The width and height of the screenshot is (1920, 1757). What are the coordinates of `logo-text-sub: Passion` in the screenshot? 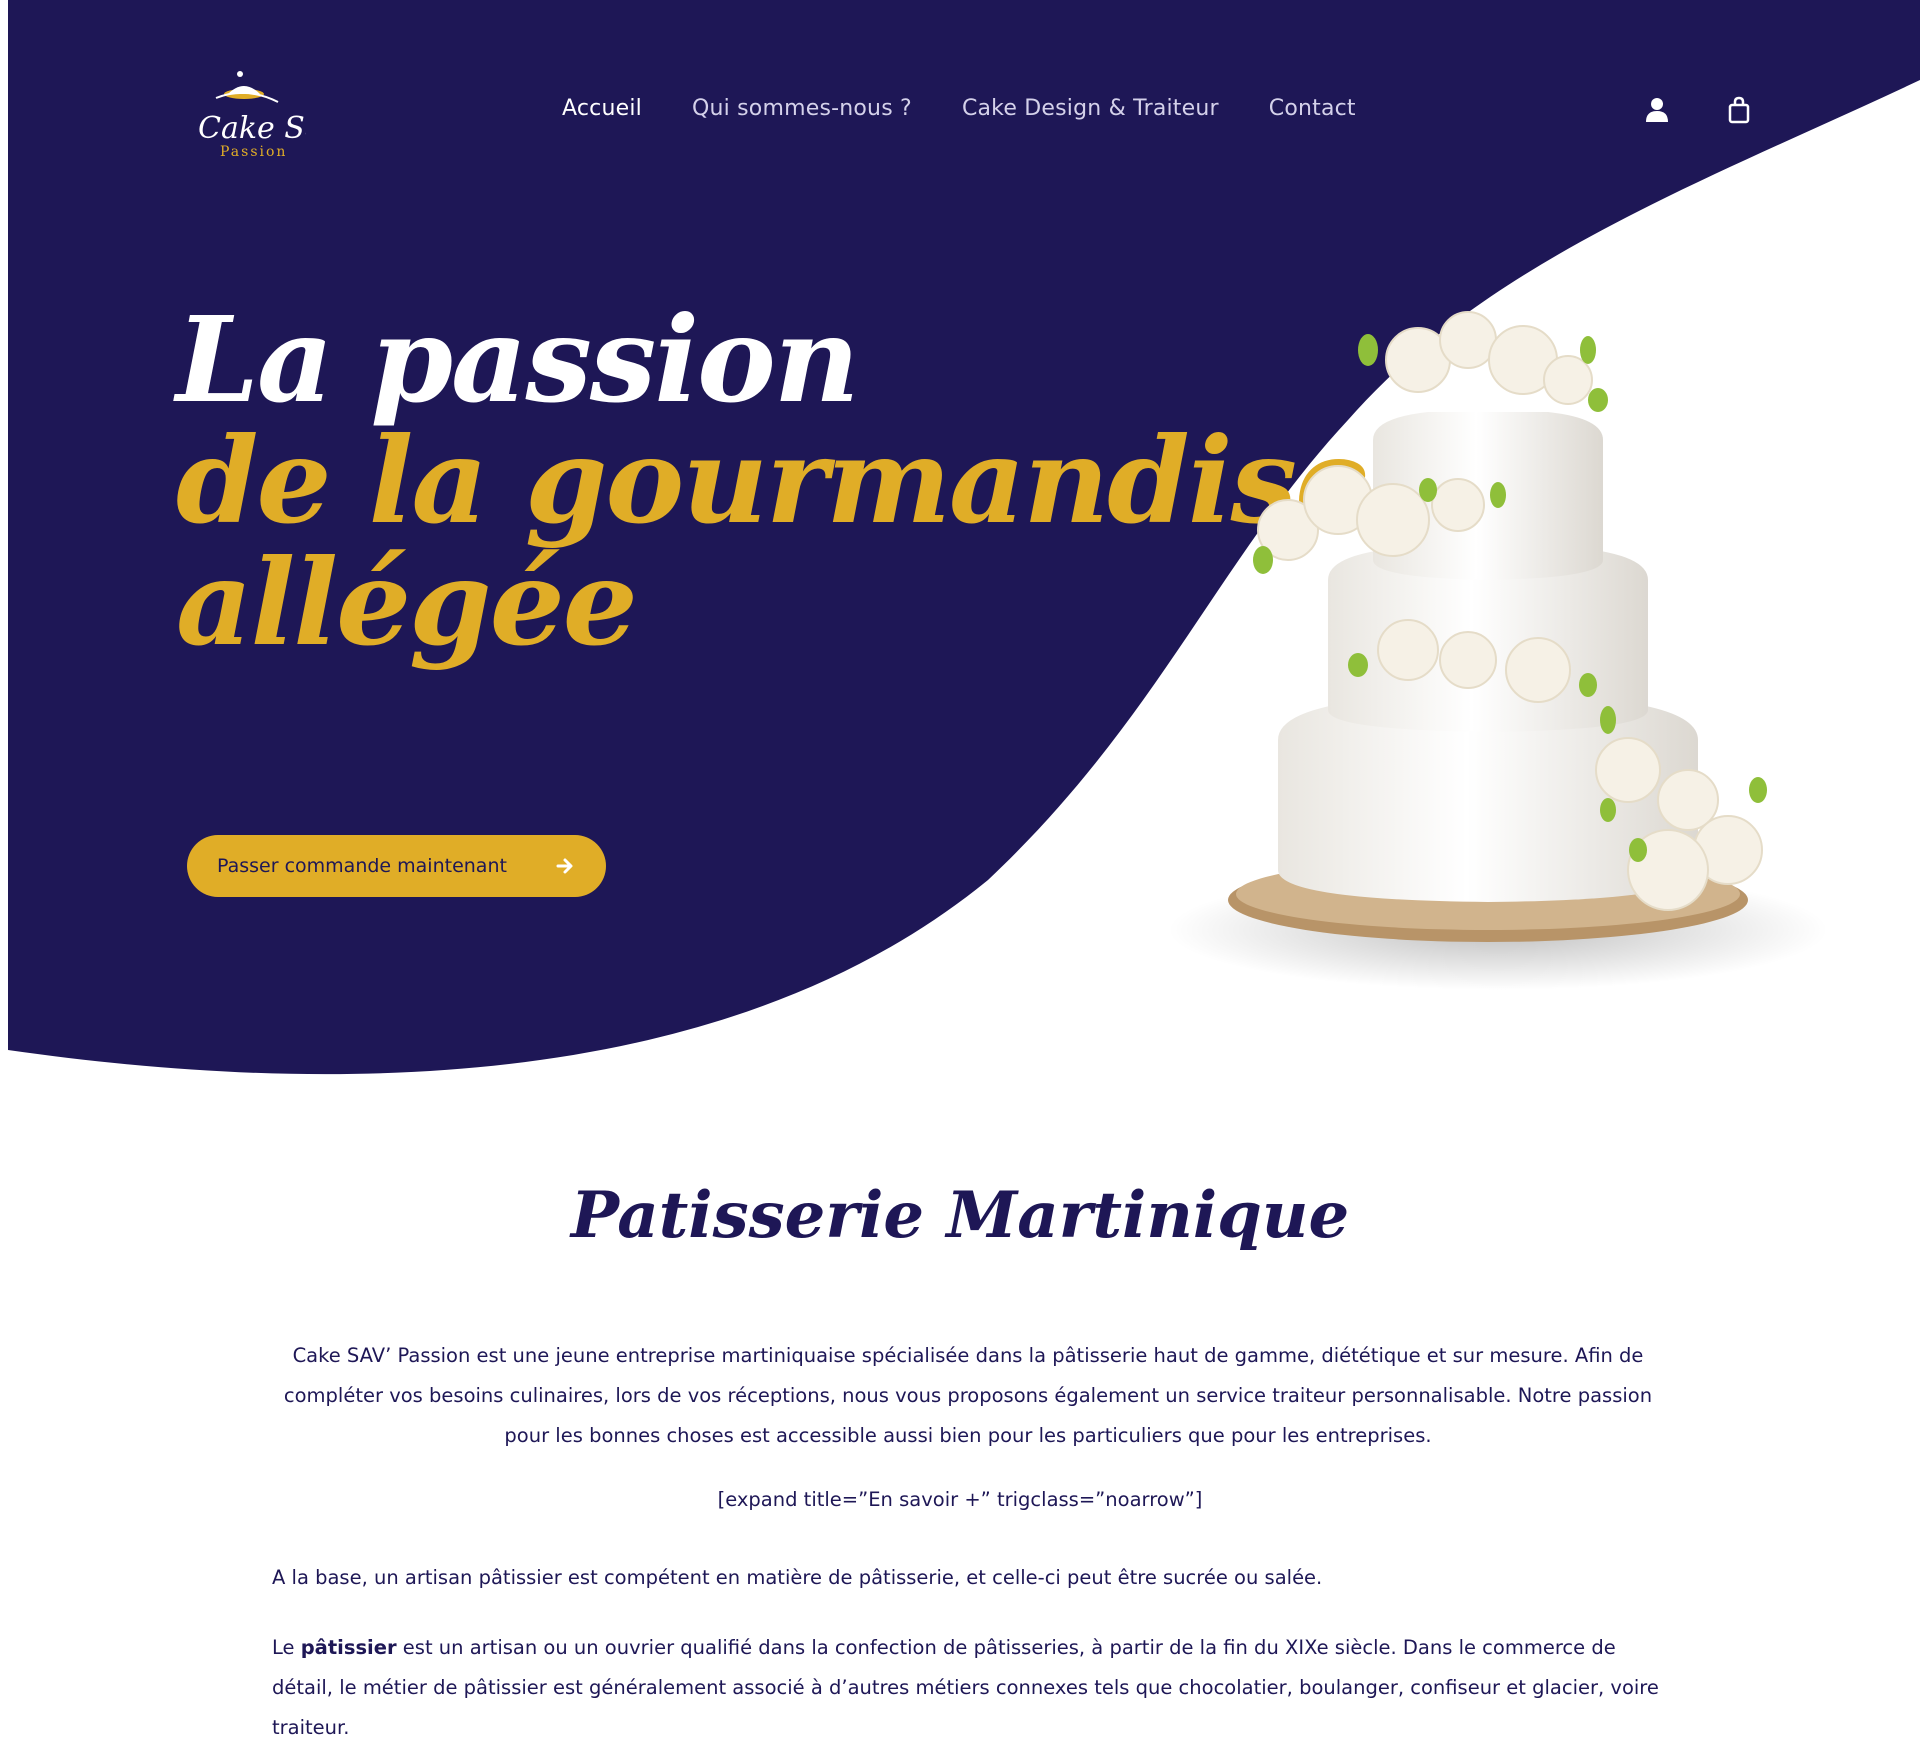 It's located at (253, 152).